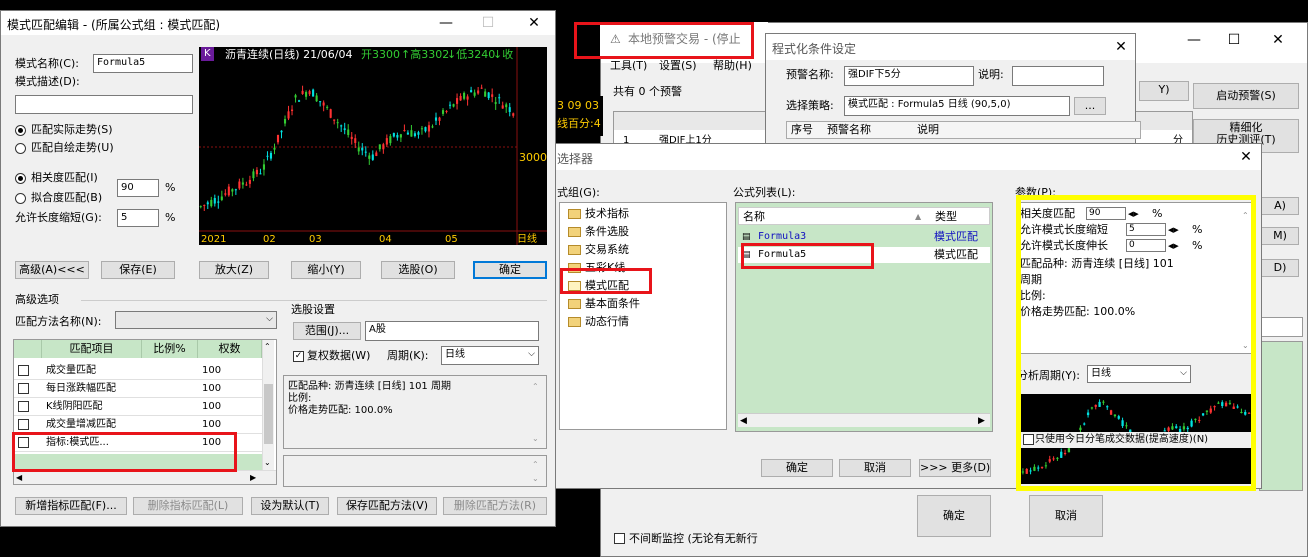 Image resolution: width=1308 pixels, height=557 pixels. I want to click on tree-stock-conditions: 条件选股, so click(598, 232).